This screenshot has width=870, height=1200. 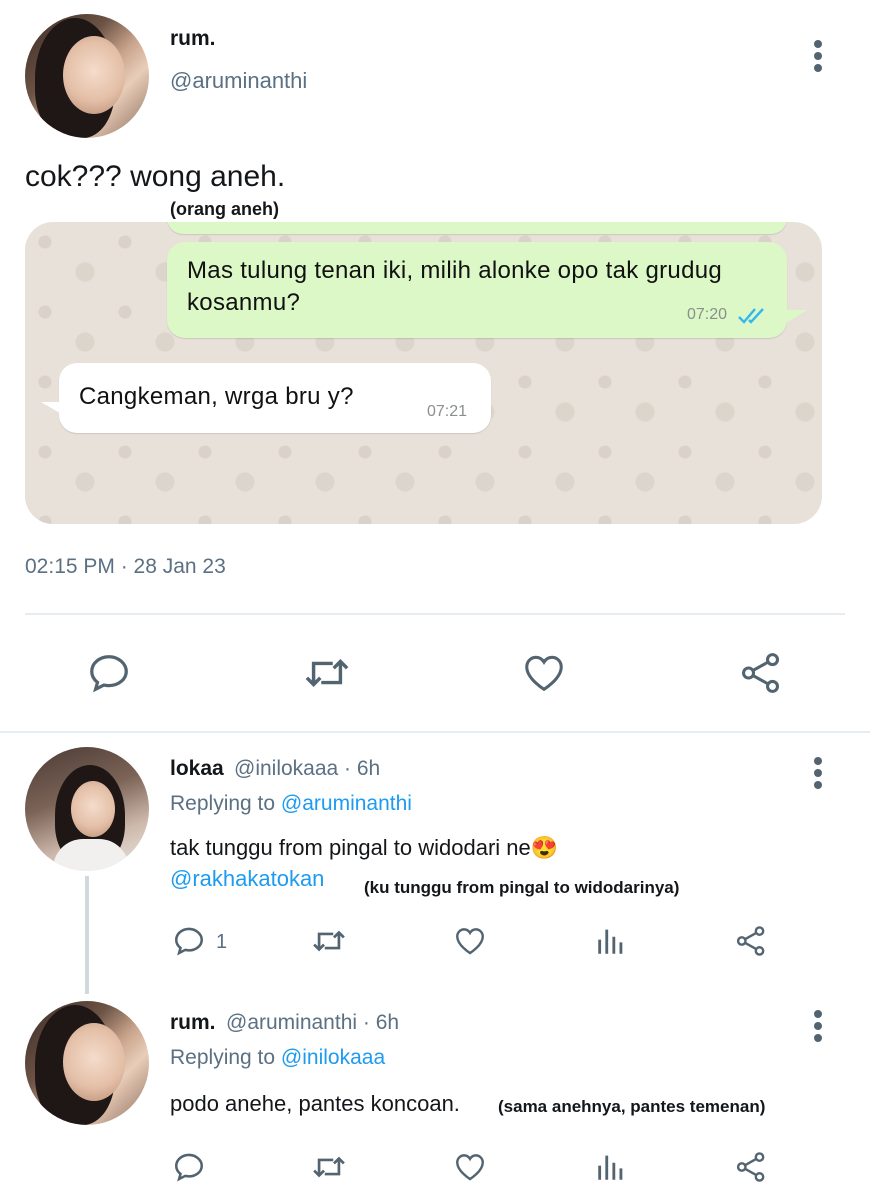 I want to click on reply1-handle-time: @inilokaaa · 6h, so click(x=307, y=769).